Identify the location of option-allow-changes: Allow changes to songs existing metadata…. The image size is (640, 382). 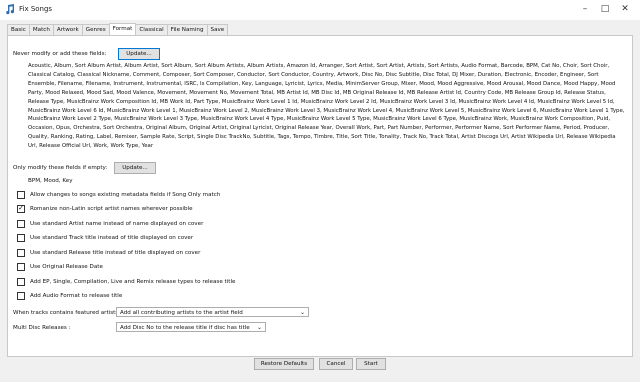
(118, 194).